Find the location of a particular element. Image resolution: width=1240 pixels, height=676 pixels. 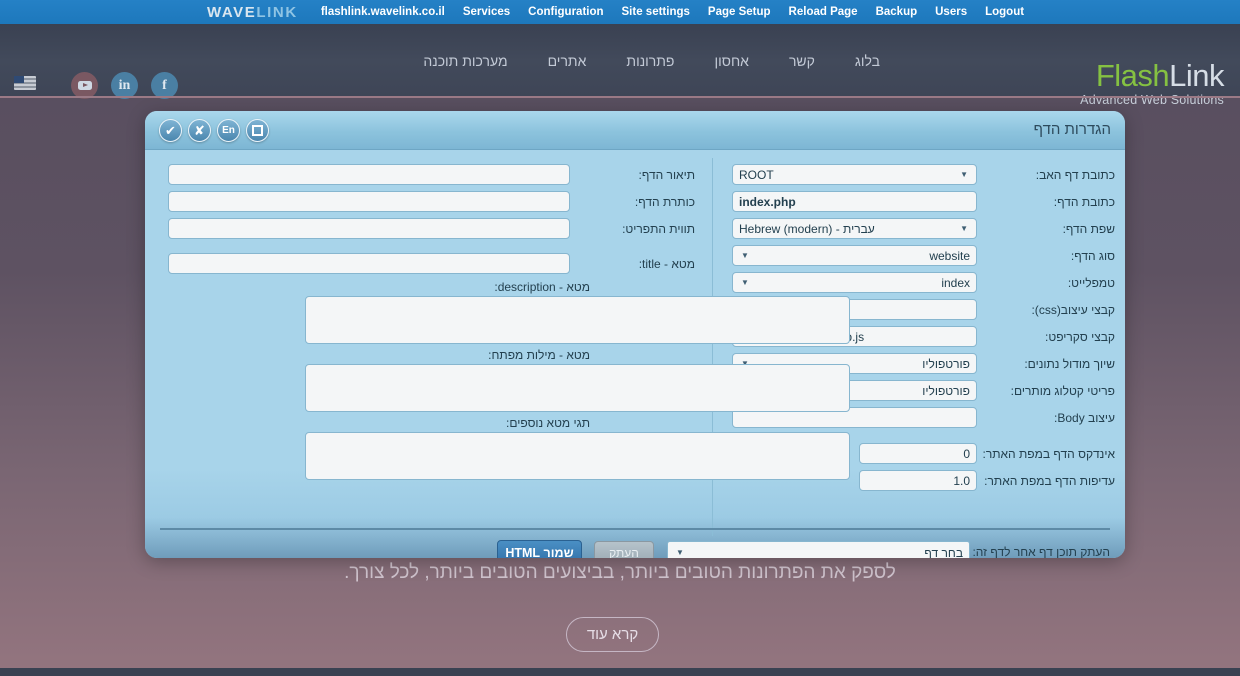

facebook-glyph: f is located at coordinates (164, 85).